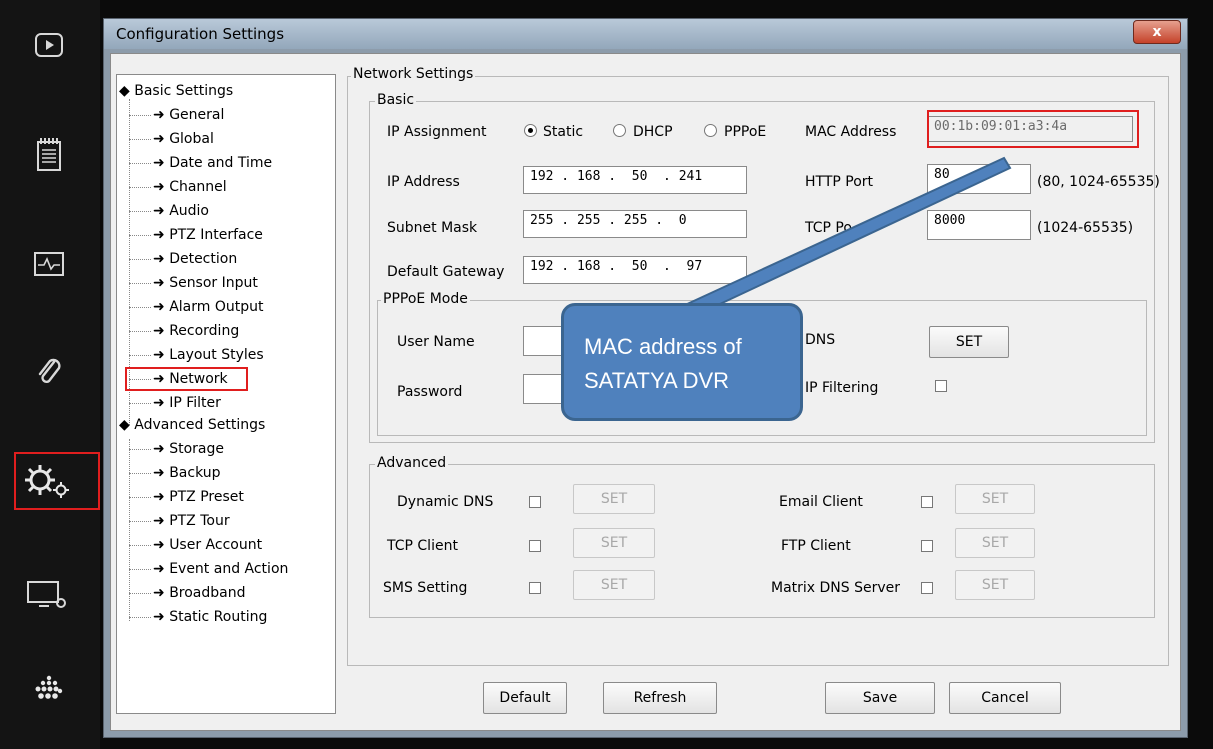 Image resolution: width=1213 pixels, height=749 pixels. Describe the element at coordinates (995, 543) in the screenshot. I see `ftp-client-set-button: SET` at that location.